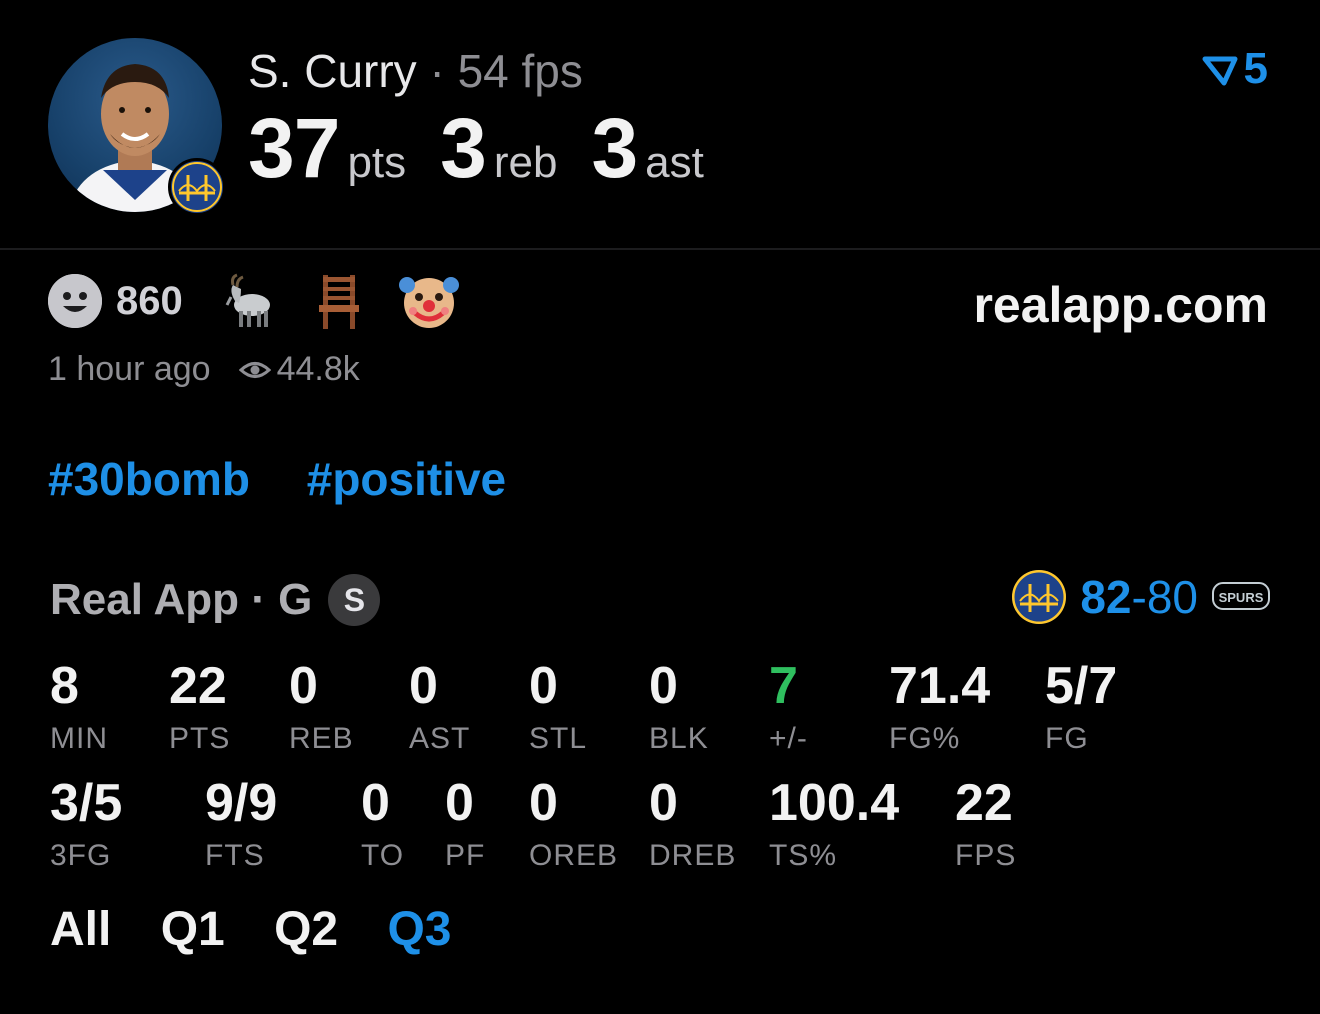  What do you see at coordinates (463, 148) in the screenshot?
I see `reb-value: 3` at bounding box center [463, 148].